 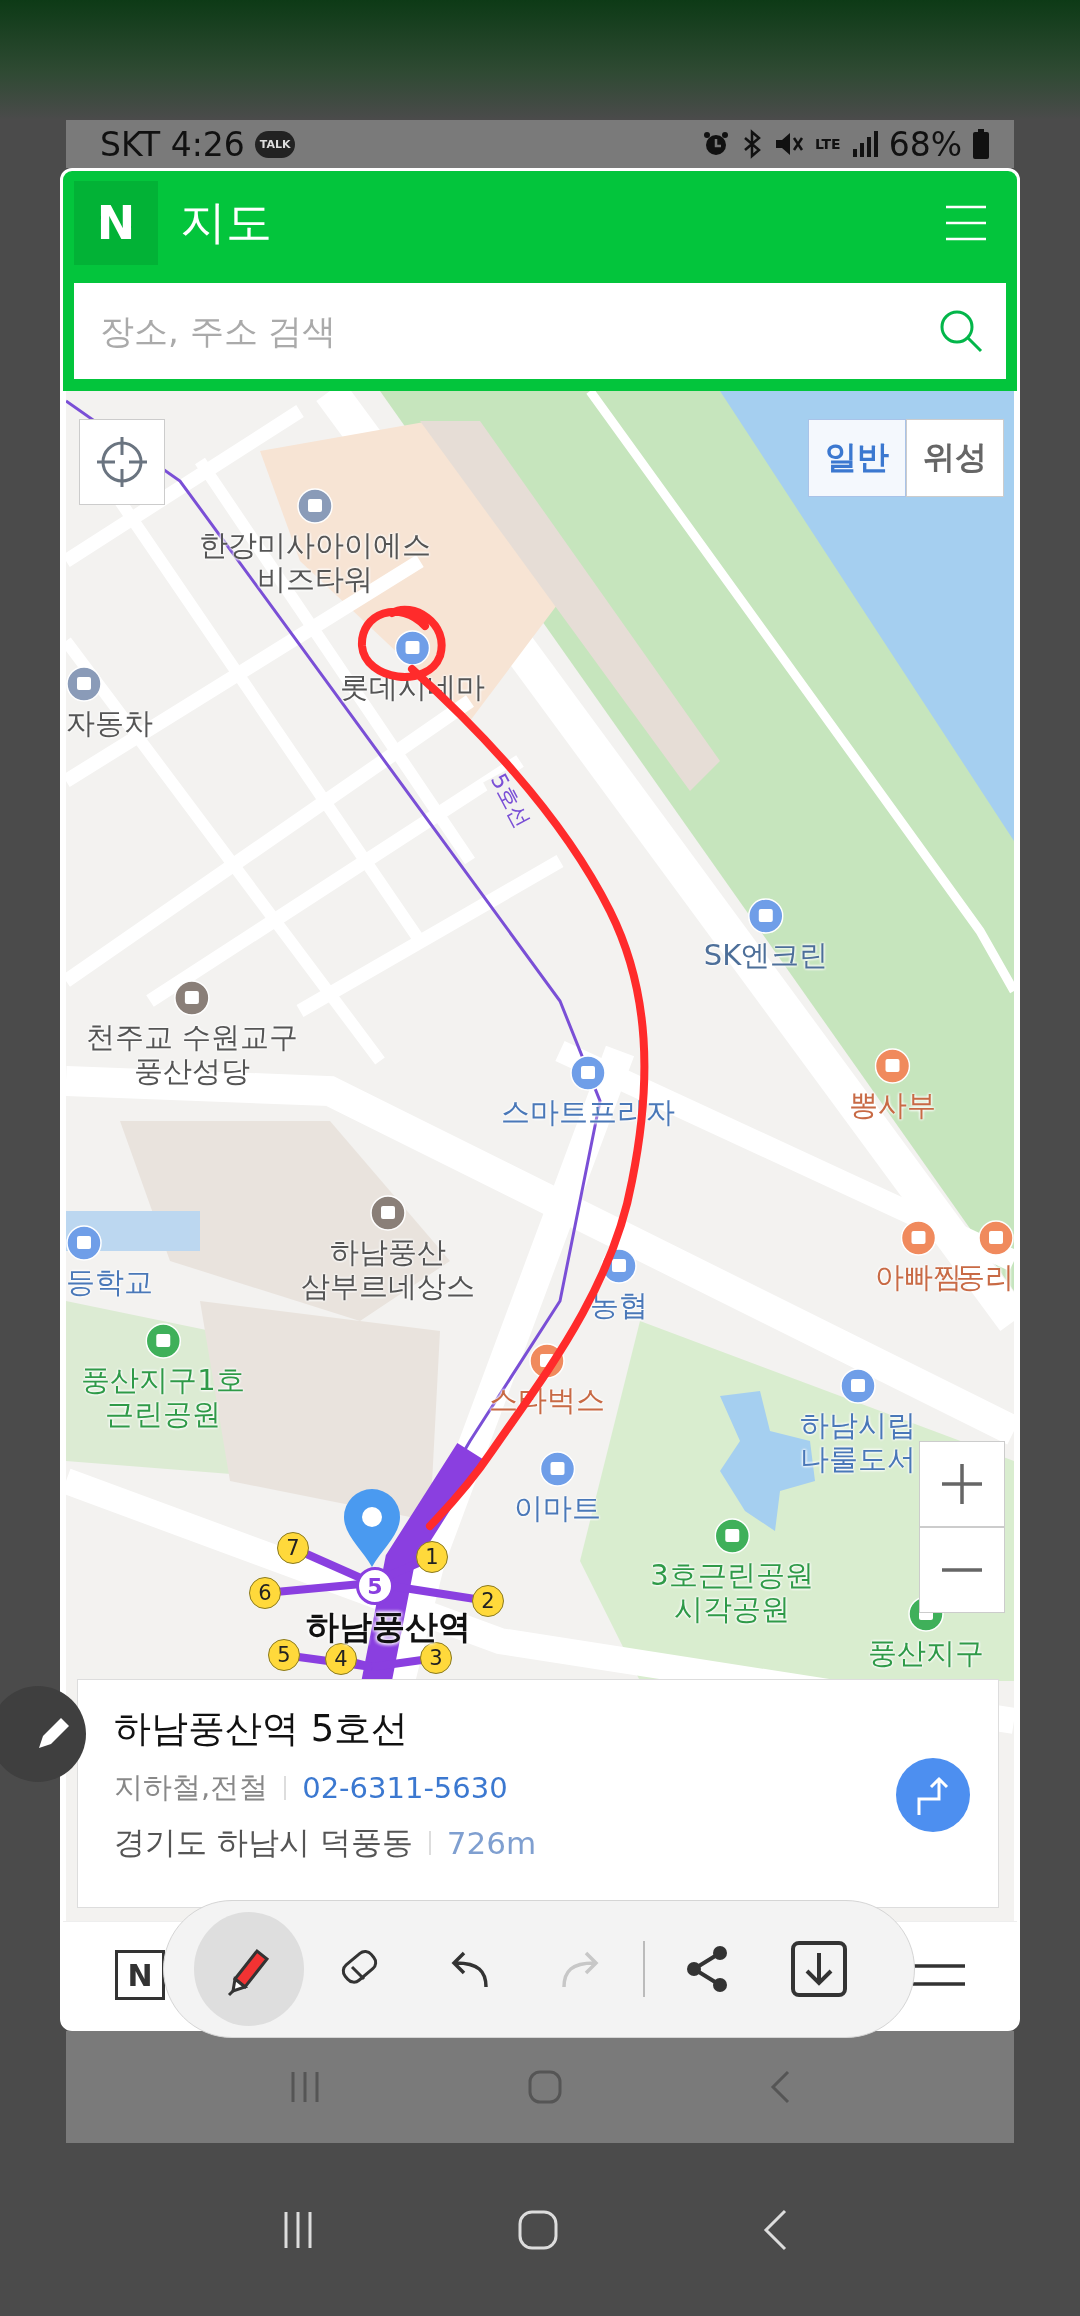 I want to click on place-label: SK엔크린, so click(x=766, y=955).